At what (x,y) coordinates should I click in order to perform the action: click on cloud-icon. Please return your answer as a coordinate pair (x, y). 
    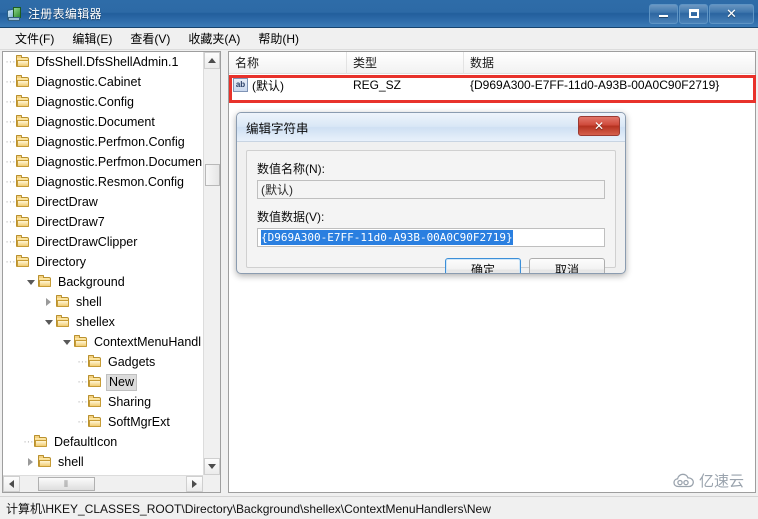
    Looking at the image, I should click on (684, 480).